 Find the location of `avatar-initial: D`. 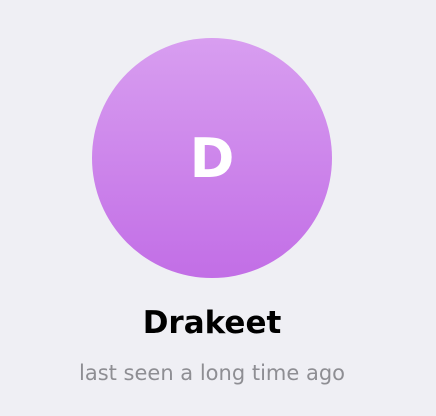

avatar-initial: D is located at coordinates (212, 158).